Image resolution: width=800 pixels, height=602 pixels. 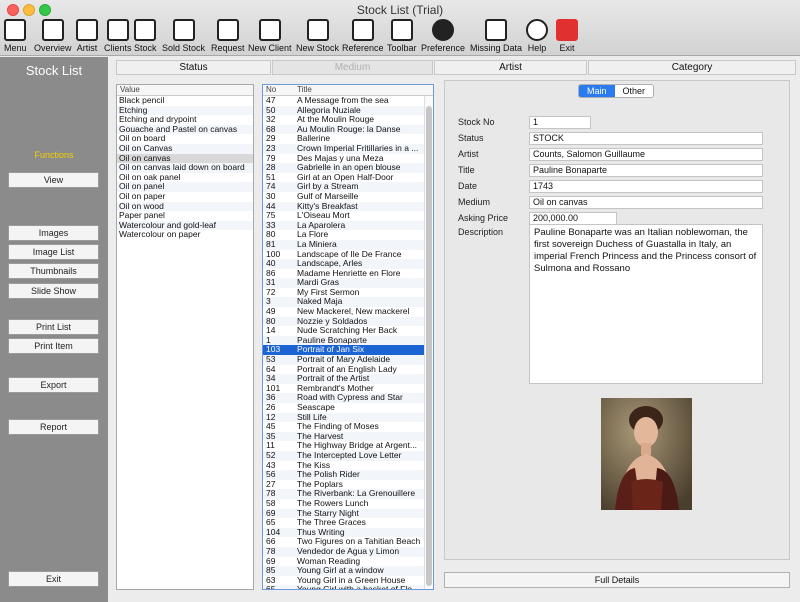 What do you see at coordinates (402, 36) in the screenshot?
I see `toolbar-toolbar-button: Toolbar` at bounding box center [402, 36].